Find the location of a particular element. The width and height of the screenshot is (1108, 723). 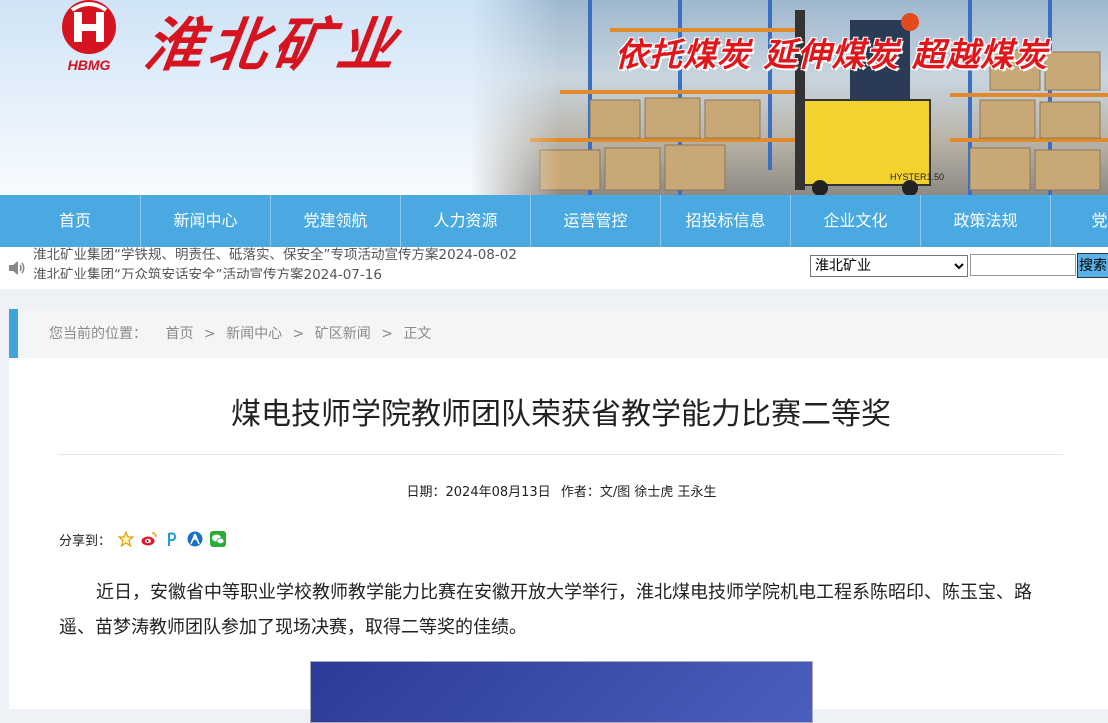

share-bar: 分享到： is located at coordinates (143, 539).